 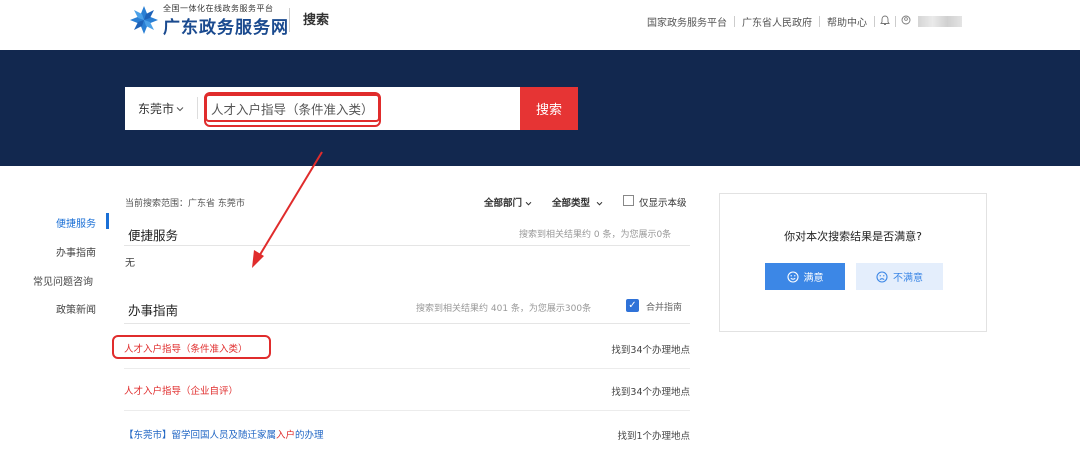 What do you see at coordinates (289, 20) in the screenshot?
I see `header-divider` at bounding box center [289, 20].